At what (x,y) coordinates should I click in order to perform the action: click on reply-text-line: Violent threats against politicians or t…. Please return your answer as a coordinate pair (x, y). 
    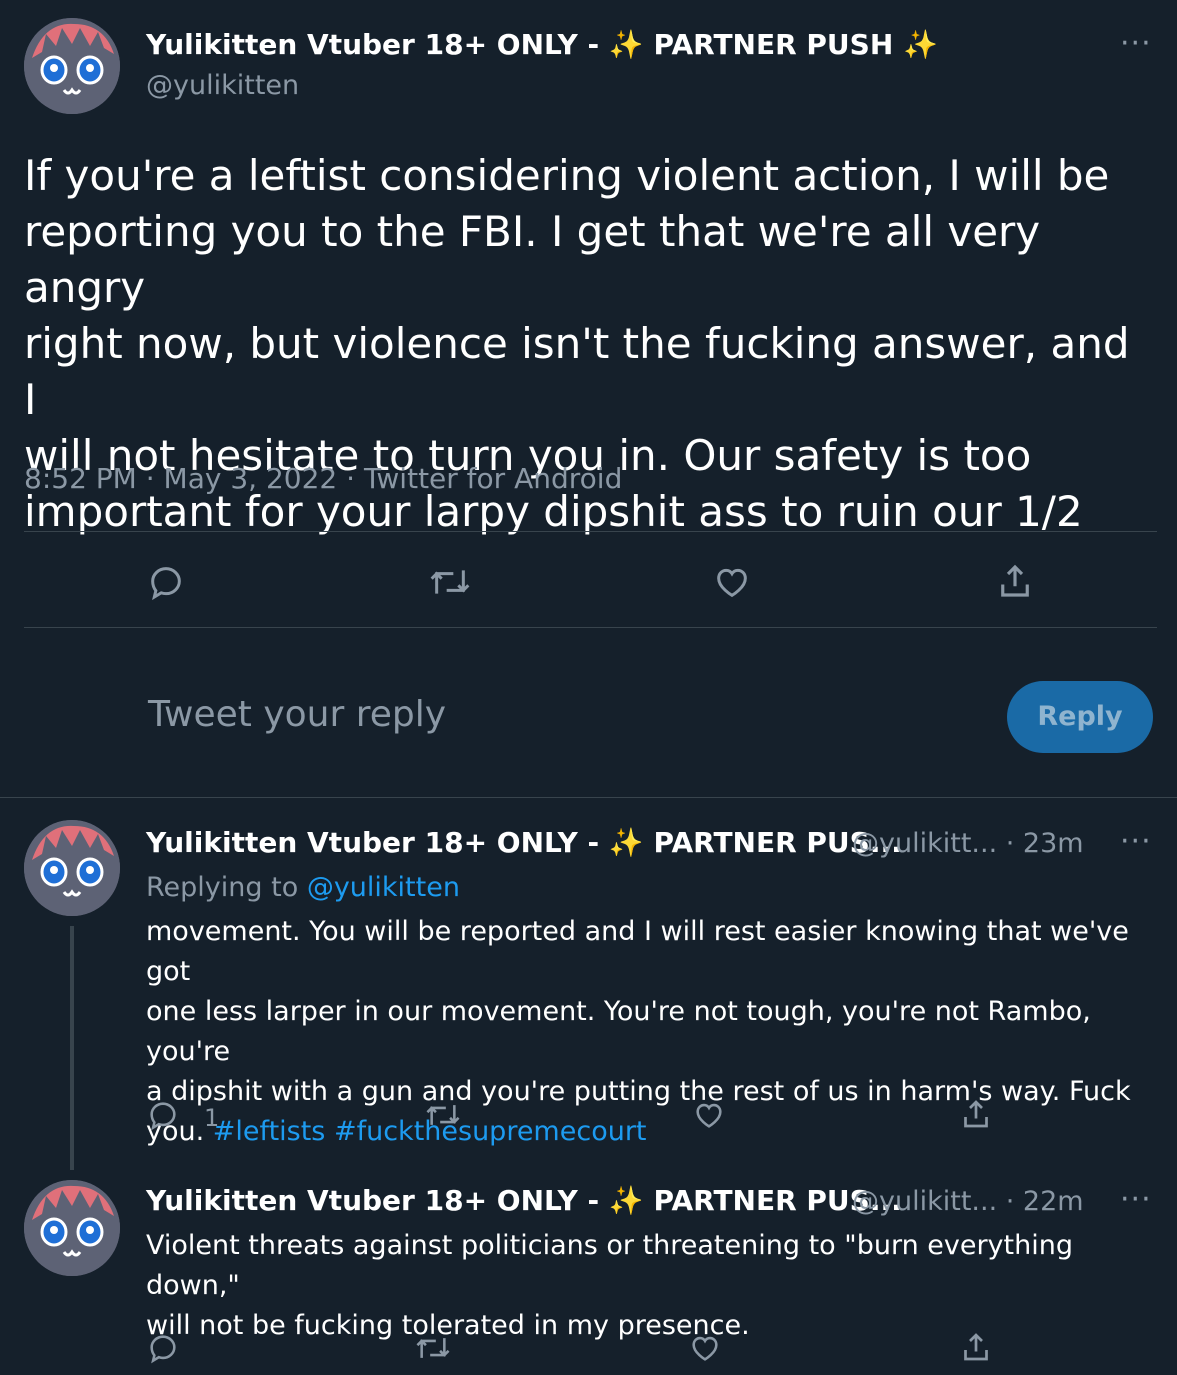
    Looking at the image, I should click on (609, 1265).